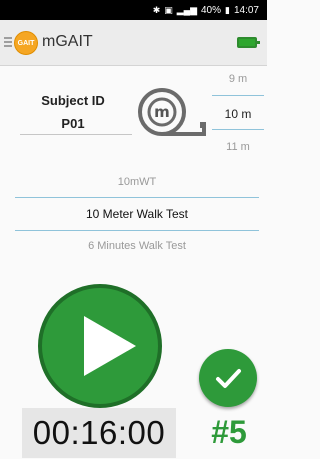  I want to click on distance-option-9m: 9 m, so click(238, 79).